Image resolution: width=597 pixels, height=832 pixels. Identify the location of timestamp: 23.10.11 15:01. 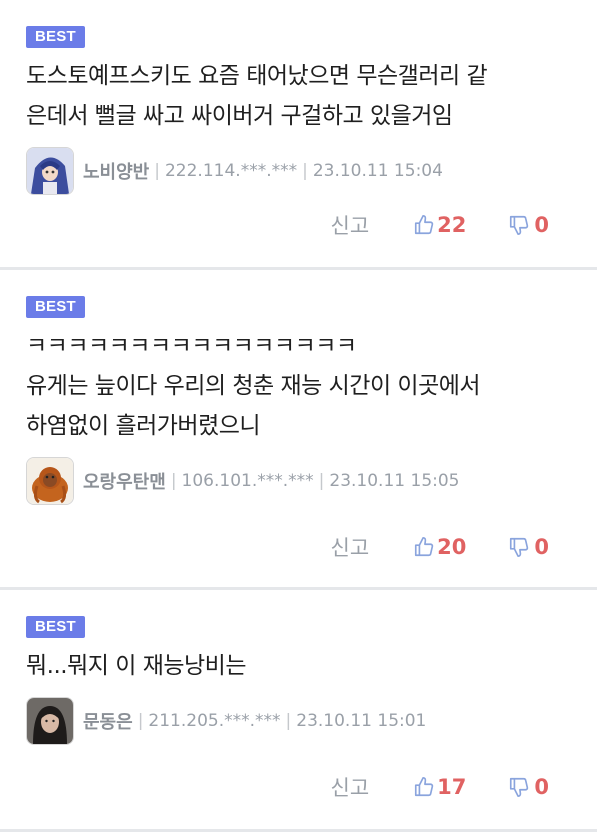
(361, 721).